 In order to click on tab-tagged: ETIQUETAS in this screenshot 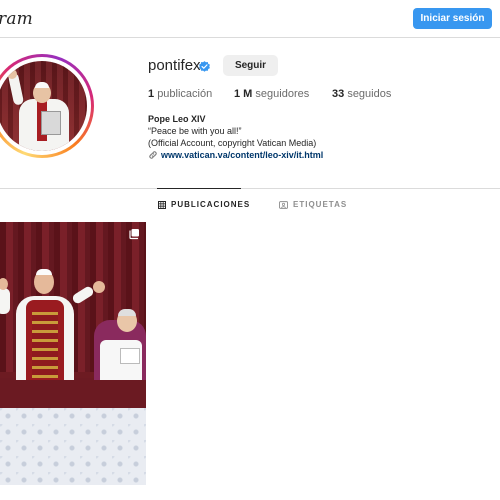, I will do `click(313, 204)`.